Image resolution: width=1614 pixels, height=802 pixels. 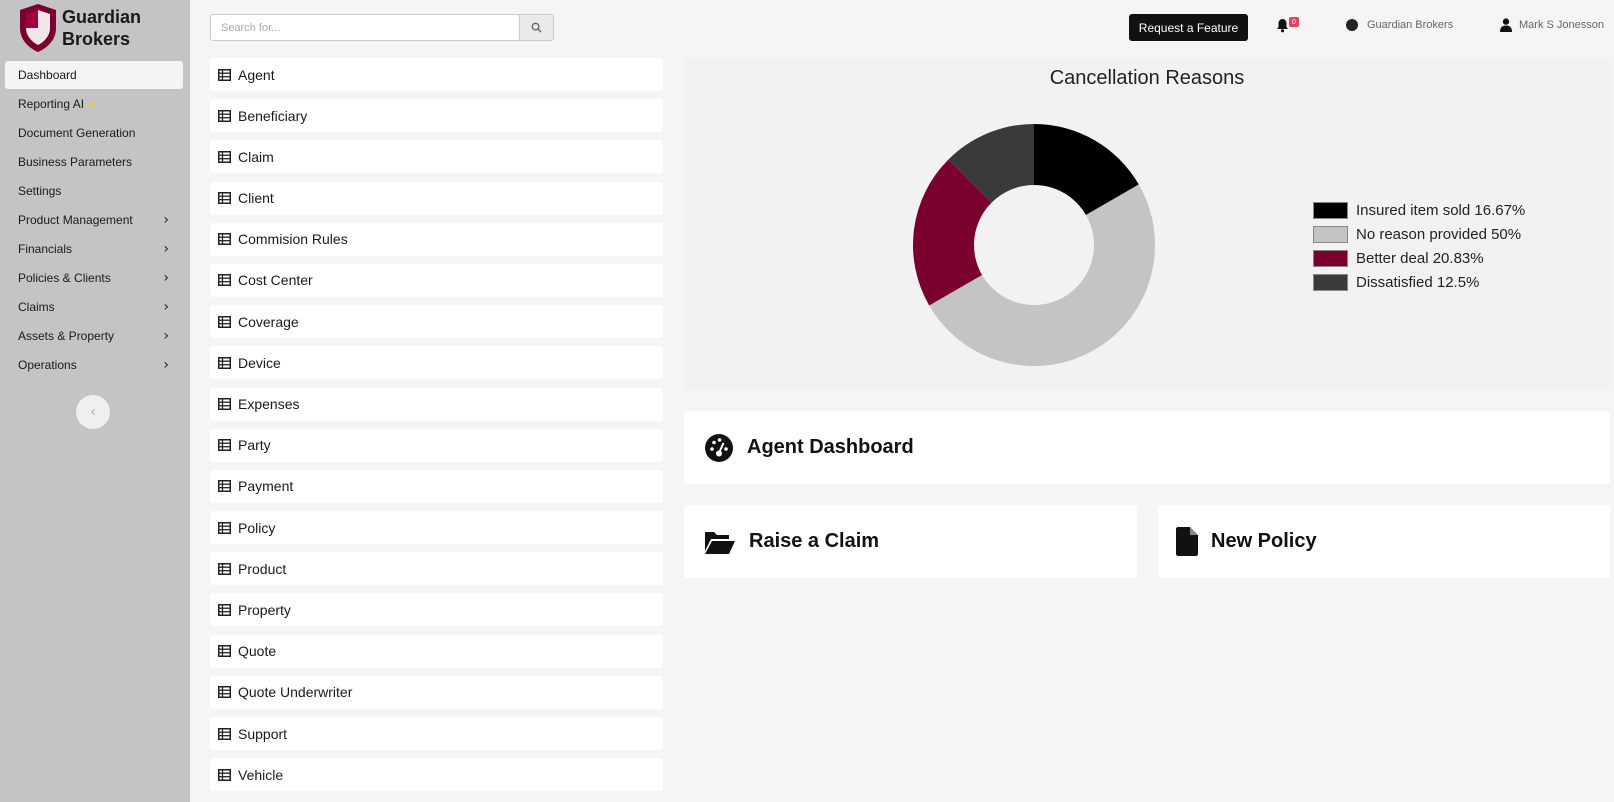 What do you see at coordinates (259, 362) in the screenshot?
I see `entity-label: Device` at bounding box center [259, 362].